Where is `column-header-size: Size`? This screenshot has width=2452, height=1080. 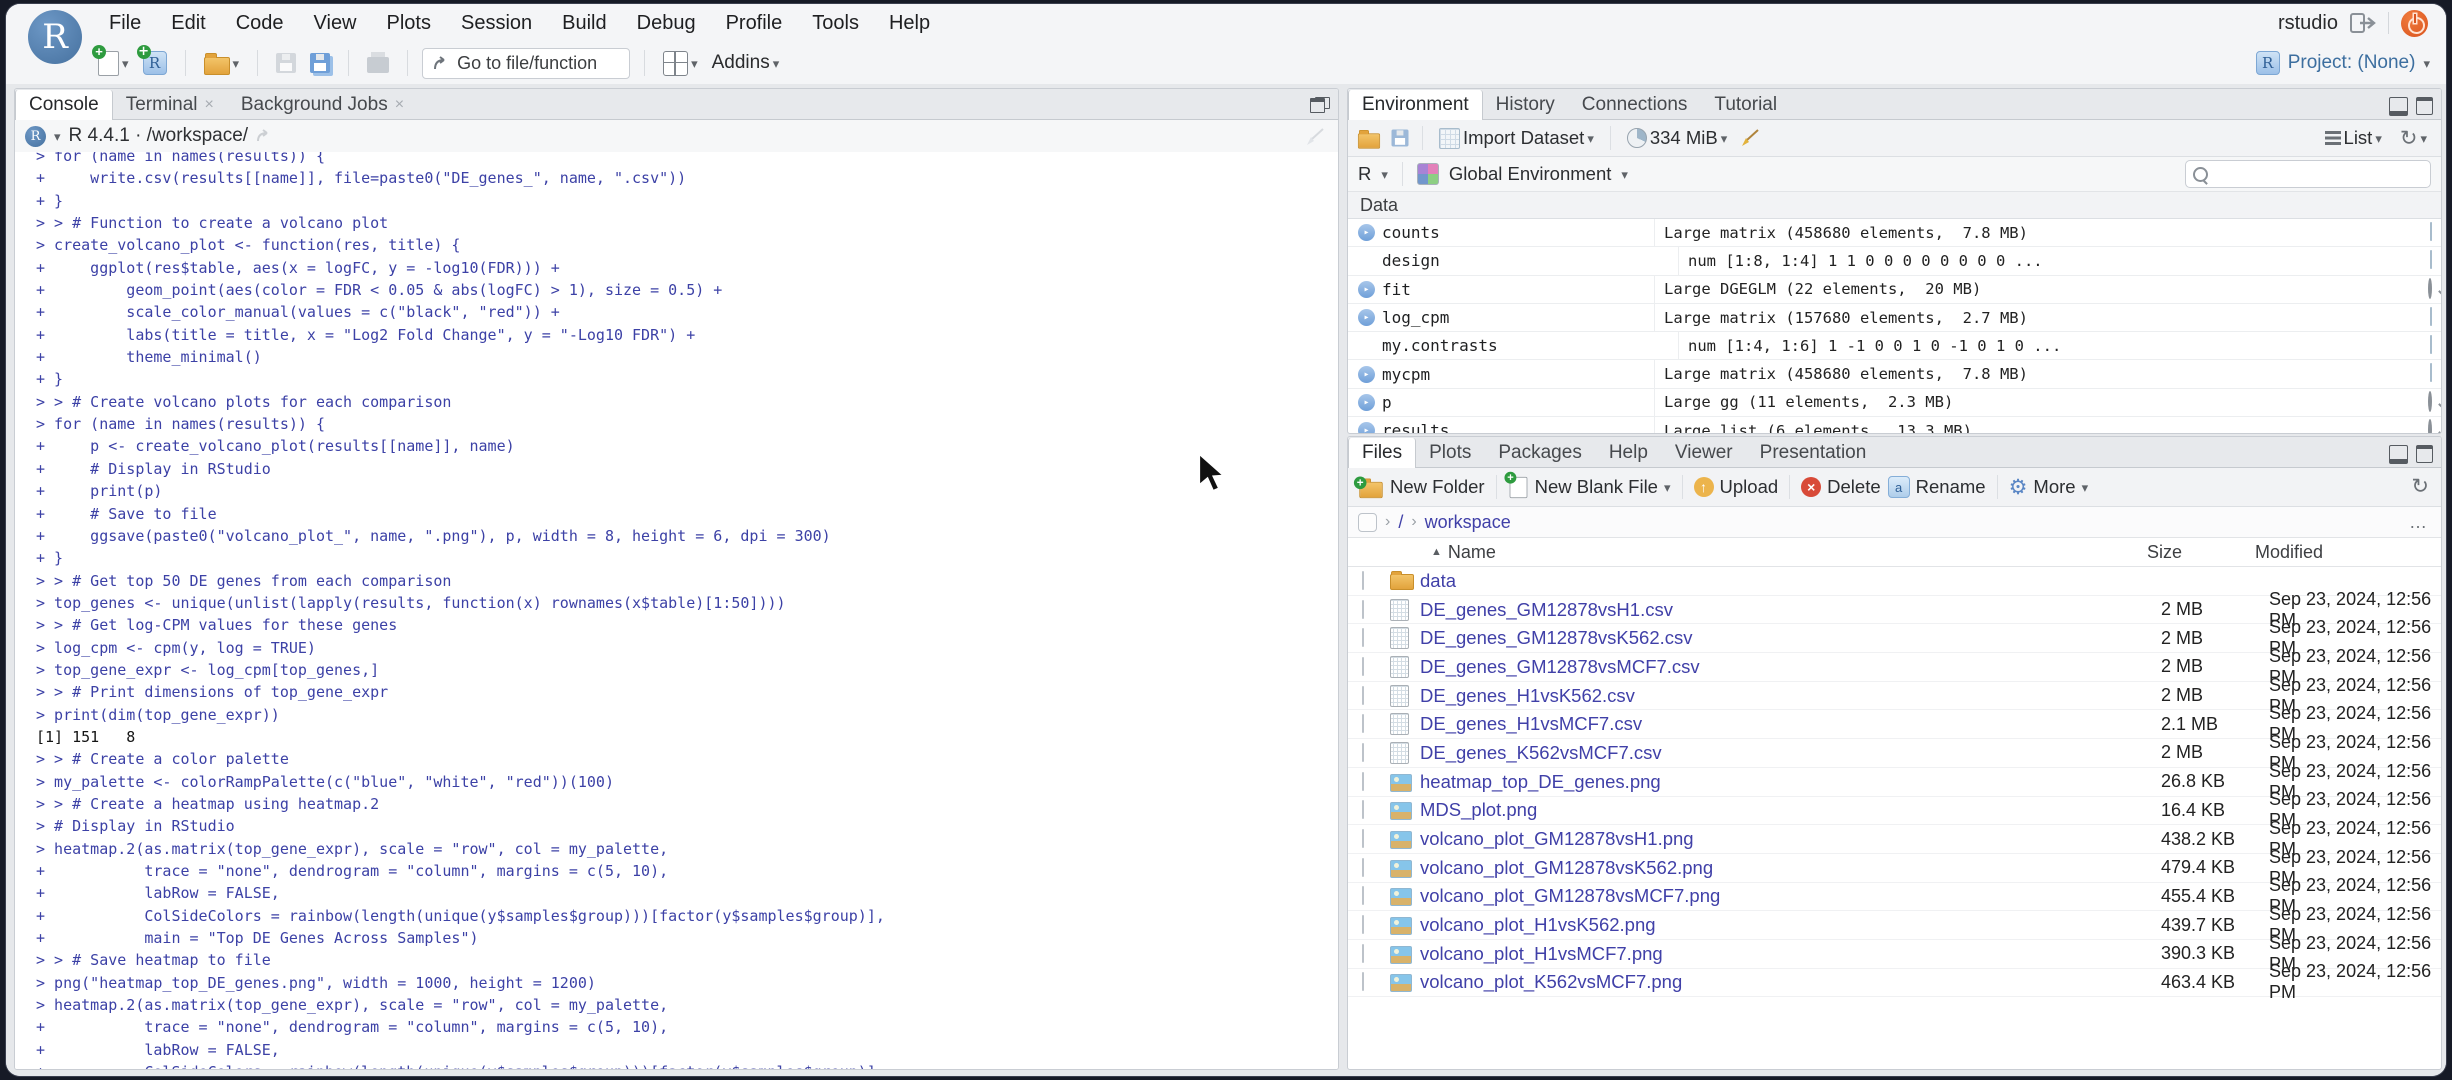
column-header-size: Size is located at coordinates (2201, 552).